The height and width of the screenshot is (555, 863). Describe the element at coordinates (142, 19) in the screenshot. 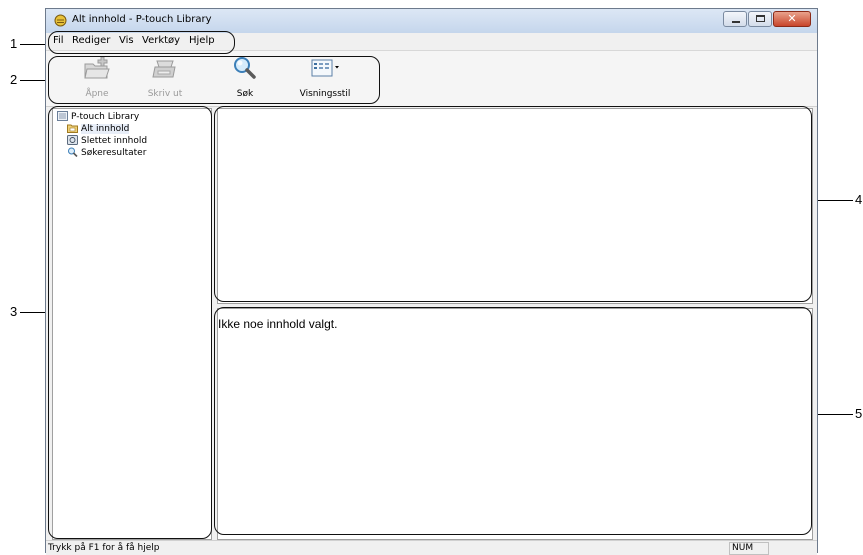

I see `window-title: Alt innhold - P-touch Library` at that location.